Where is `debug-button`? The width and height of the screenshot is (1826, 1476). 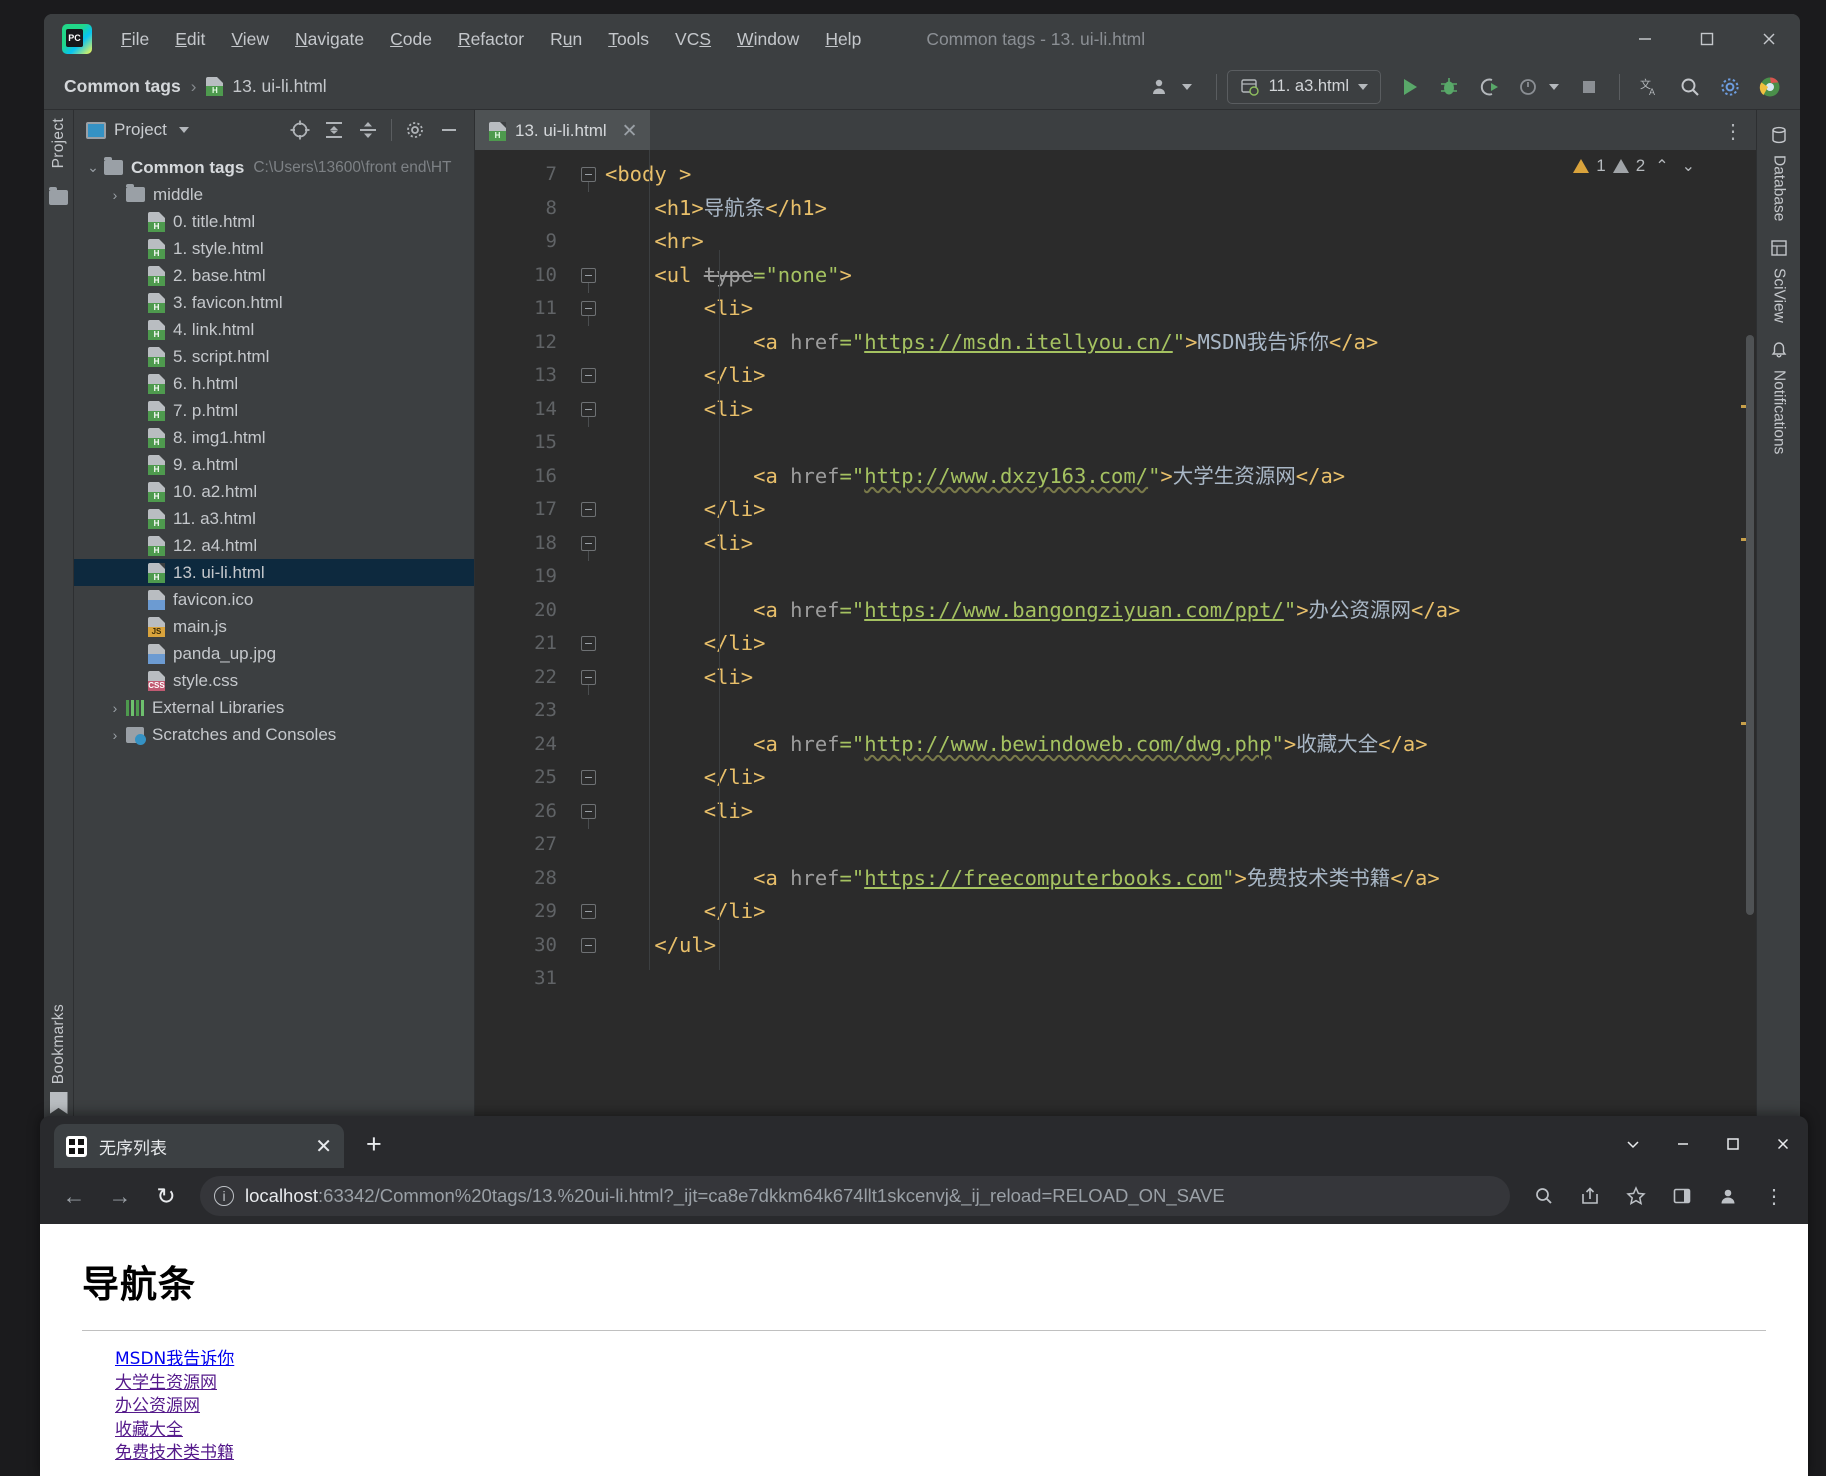
debug-button is located at coordinates (1449, 87).